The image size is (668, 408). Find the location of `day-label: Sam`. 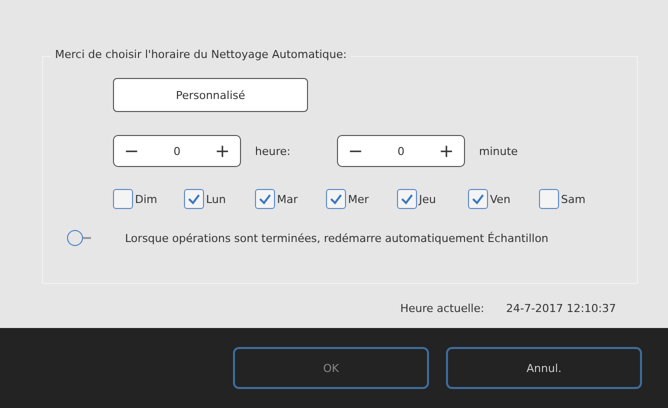

day-label: Sam is located at coordinates (573, 199).